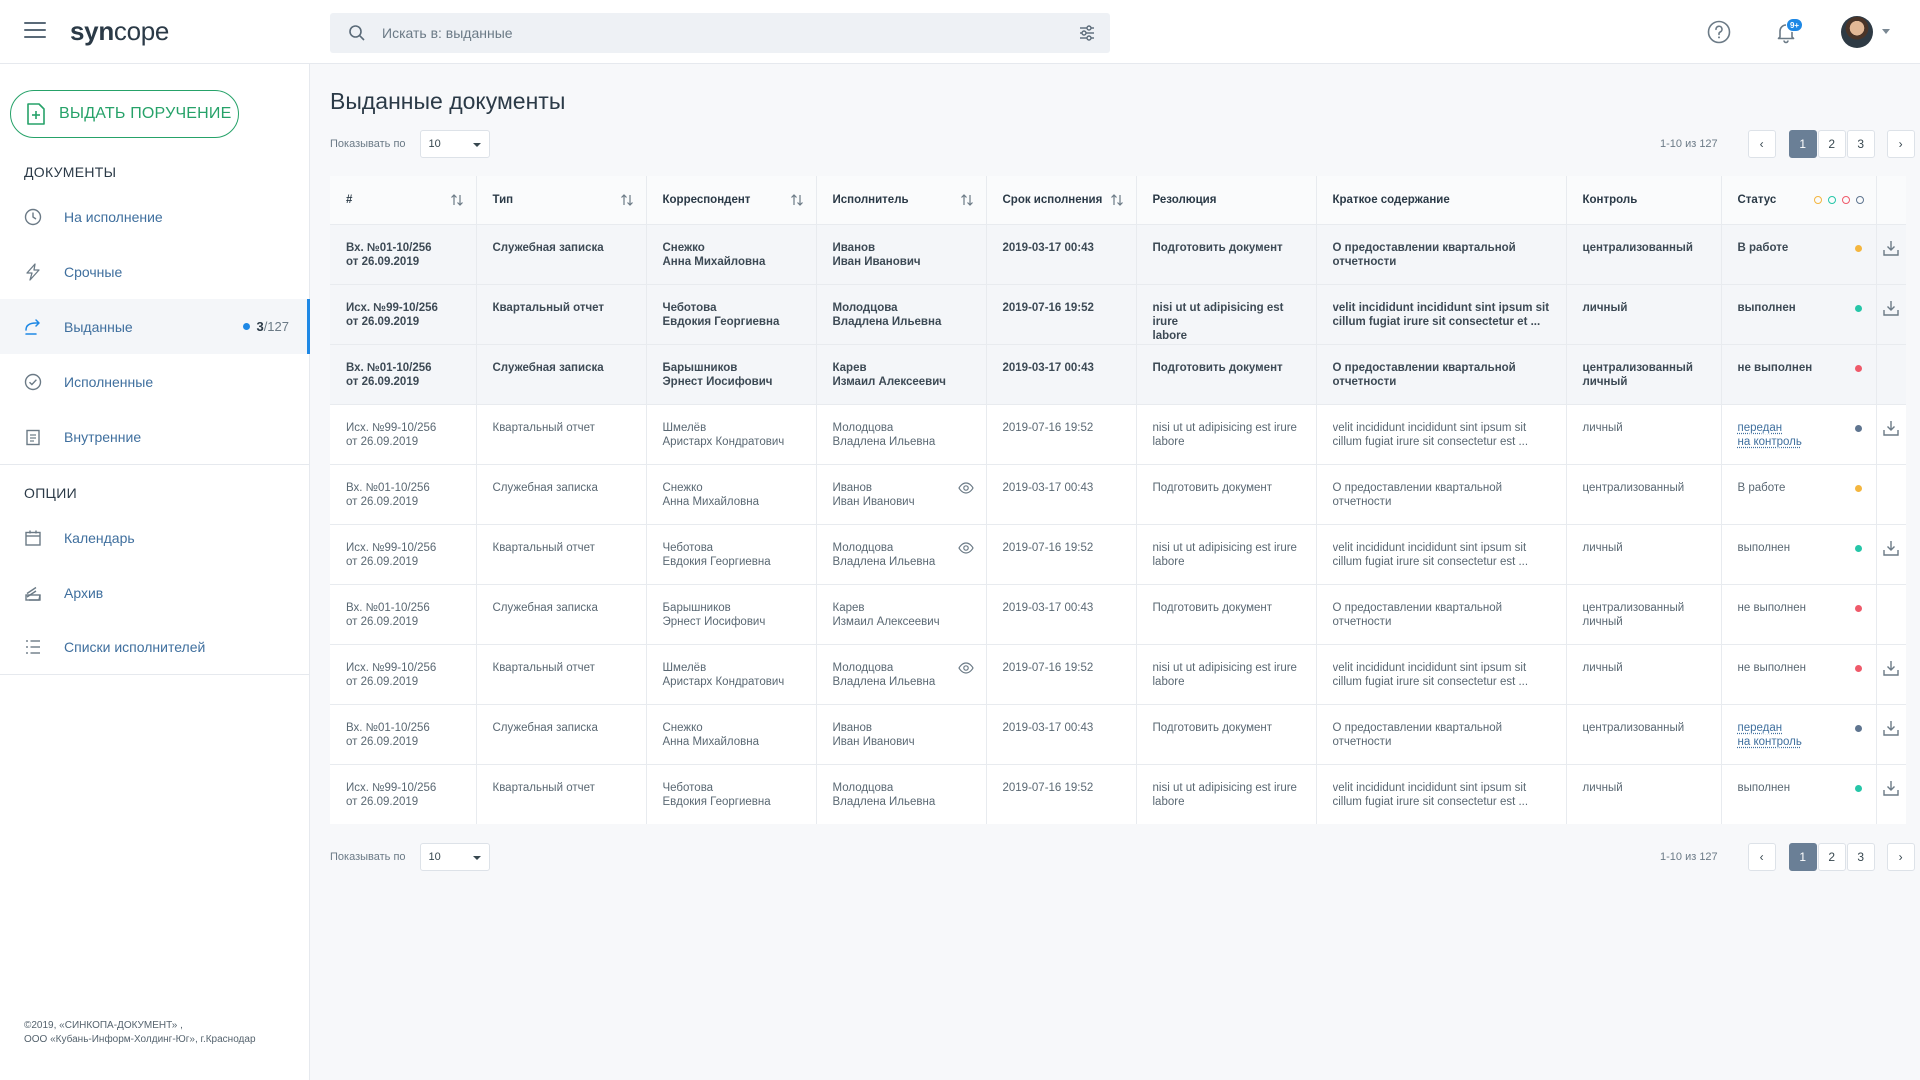 This screenshot has height=1080, width=1920. What do you see at coordinates (155, 537) in the screenshot?
I see `sidebar-item-calendar: Календарь` at bounding box center [155, 537].